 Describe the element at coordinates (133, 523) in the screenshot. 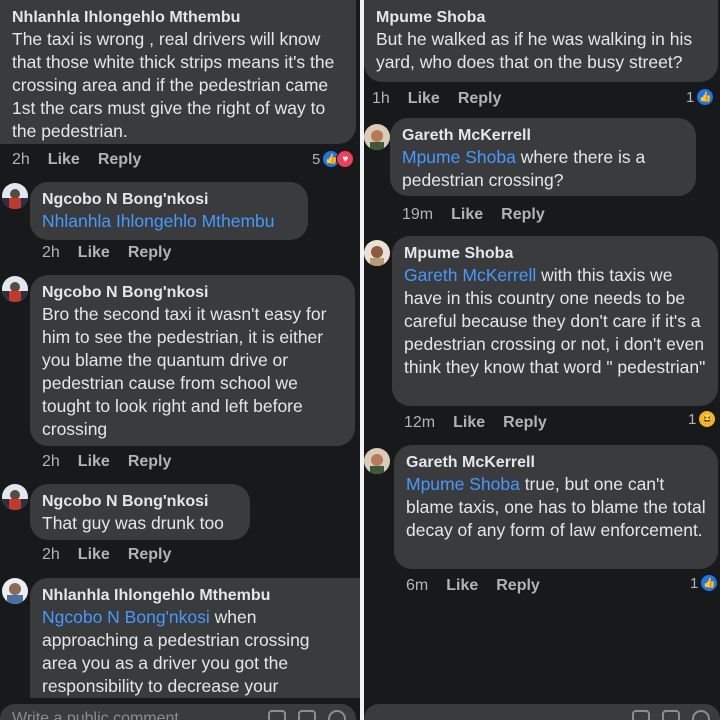

I see `comment-text: That guy was drunk too` at that location.